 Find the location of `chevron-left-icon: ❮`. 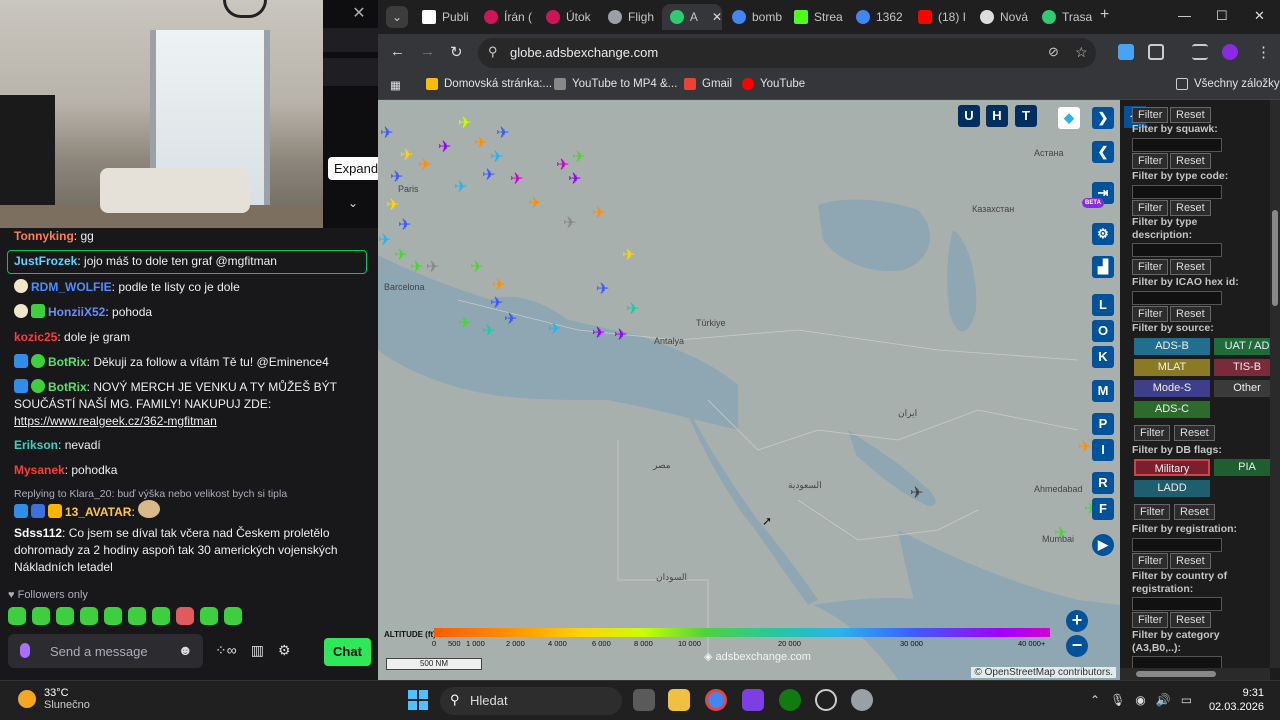

chevron-left-icon: ❮ is located at coordinates (1103, 152).